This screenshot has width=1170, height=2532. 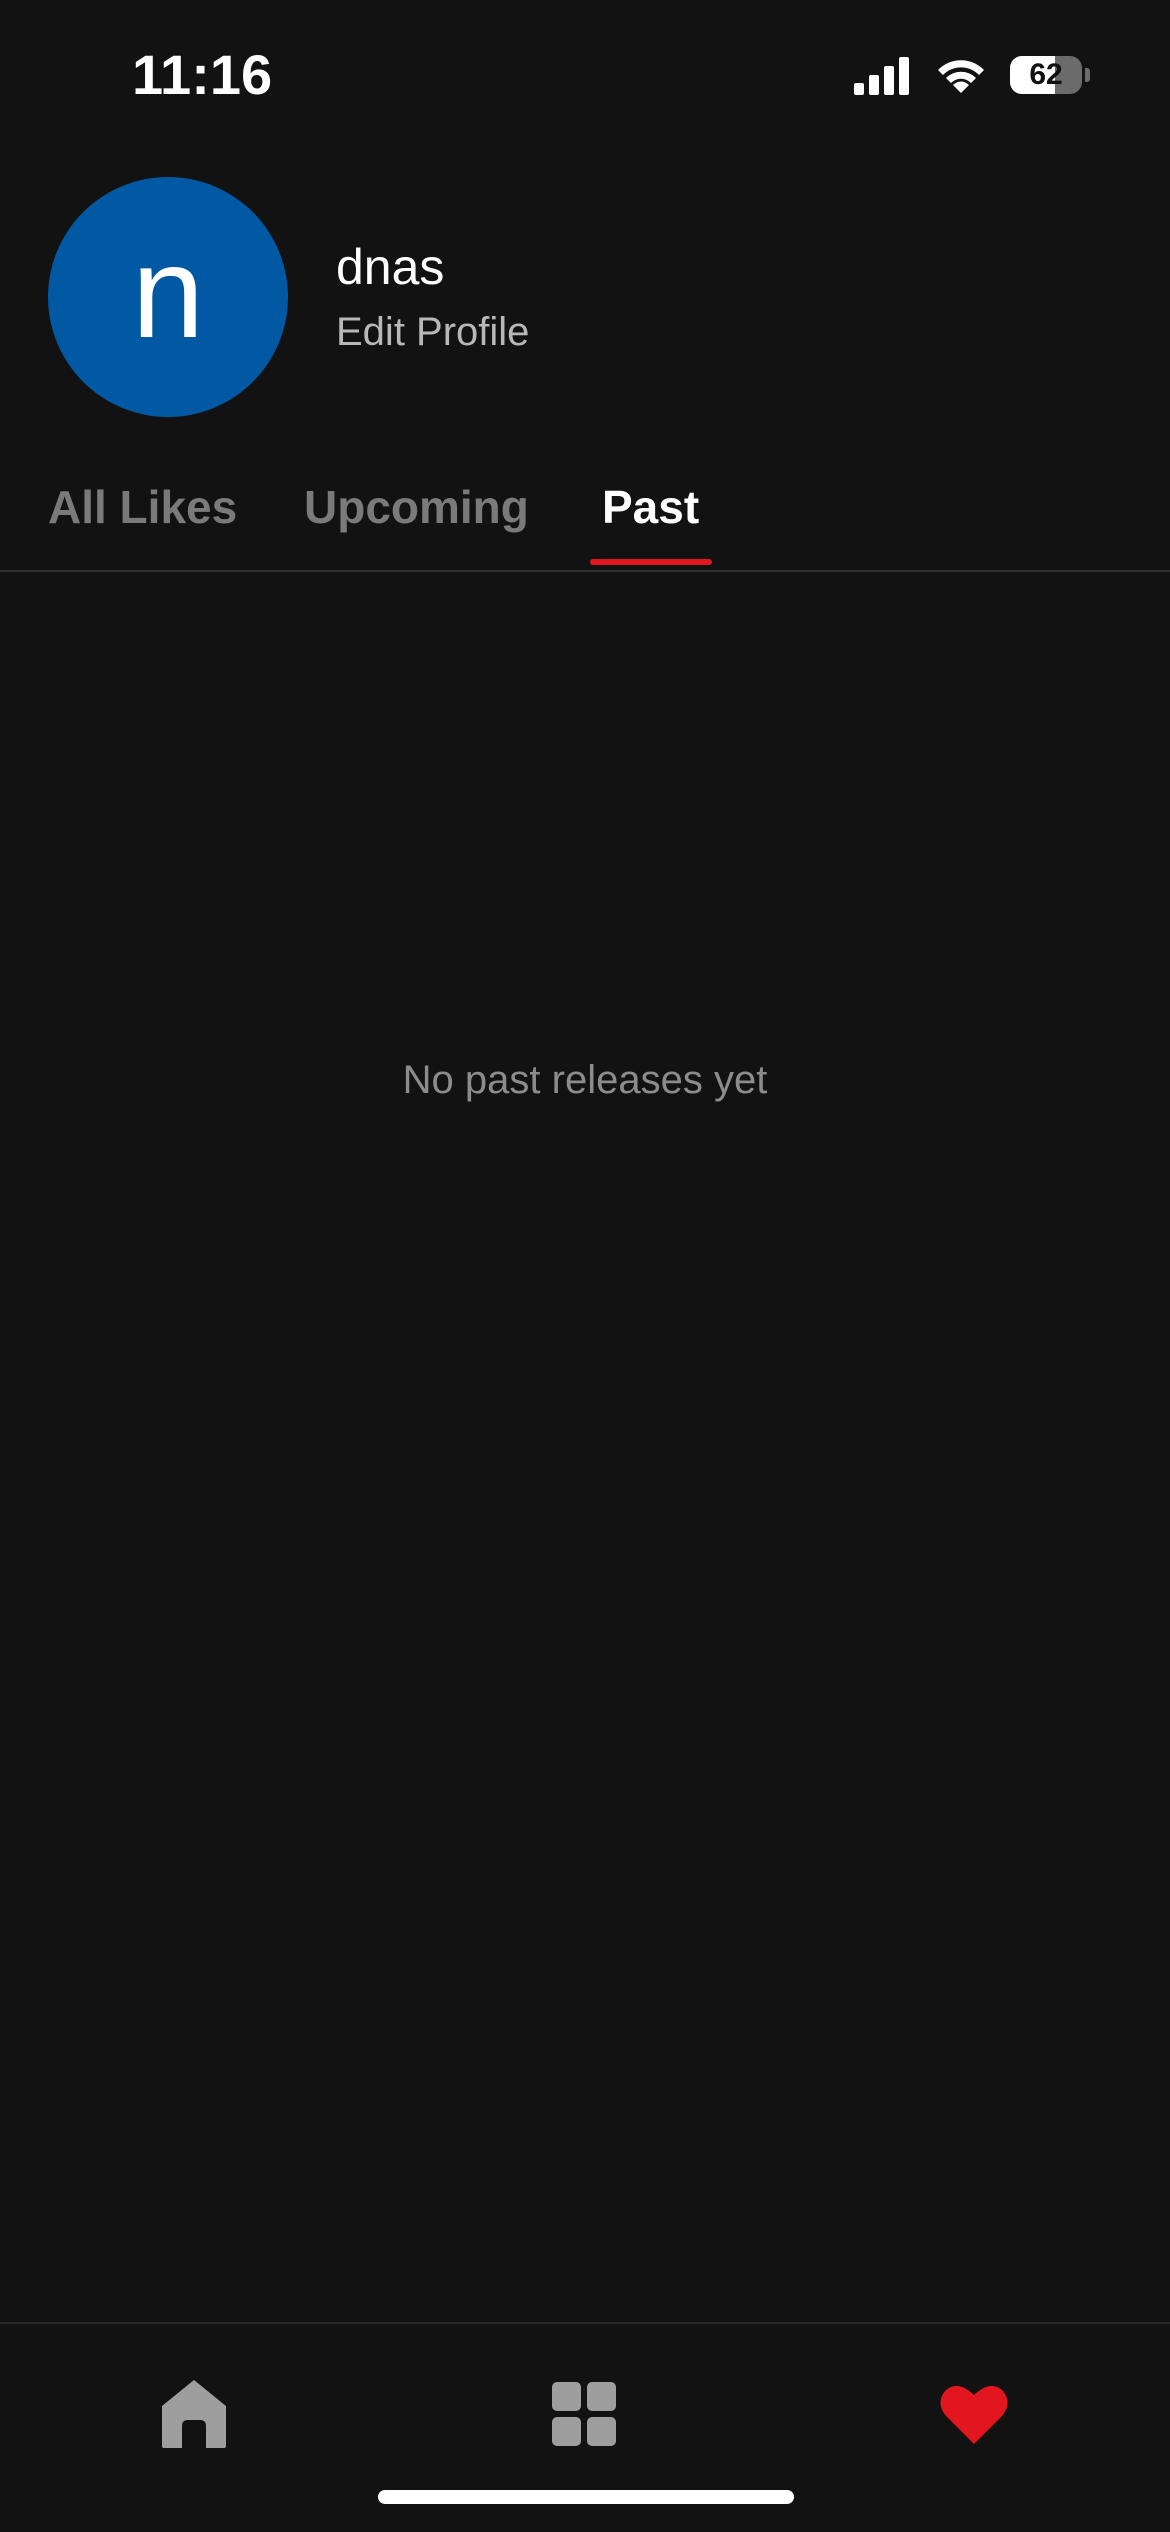 I want to click on tab-past: Past, so click(x=650, y=507).